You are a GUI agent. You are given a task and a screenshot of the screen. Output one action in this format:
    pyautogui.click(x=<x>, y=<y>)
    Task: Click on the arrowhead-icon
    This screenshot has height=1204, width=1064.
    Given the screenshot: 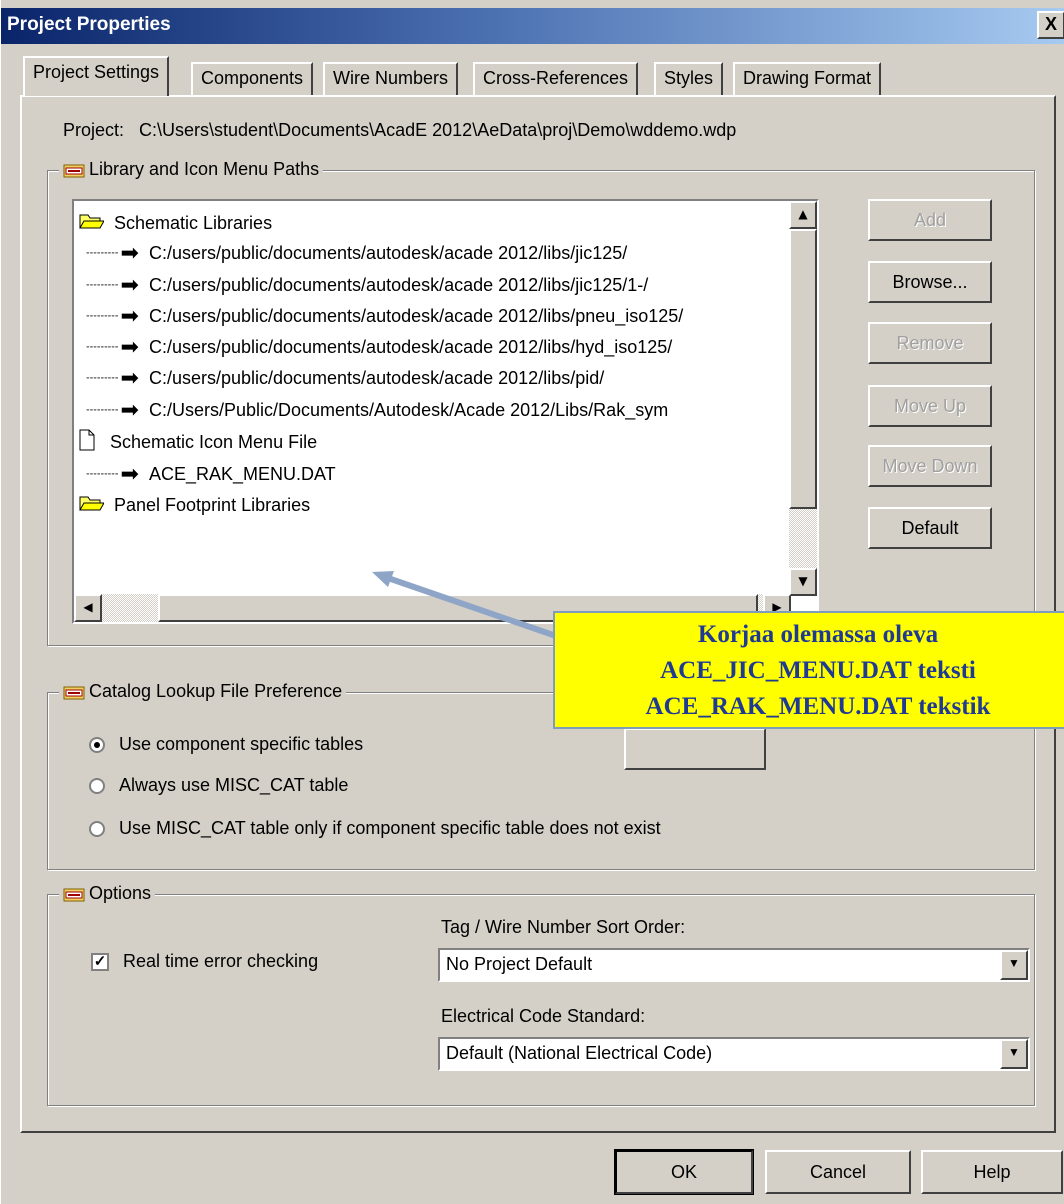 What is the action you would take?
    pyautogui.click(x=383, y=579)
    